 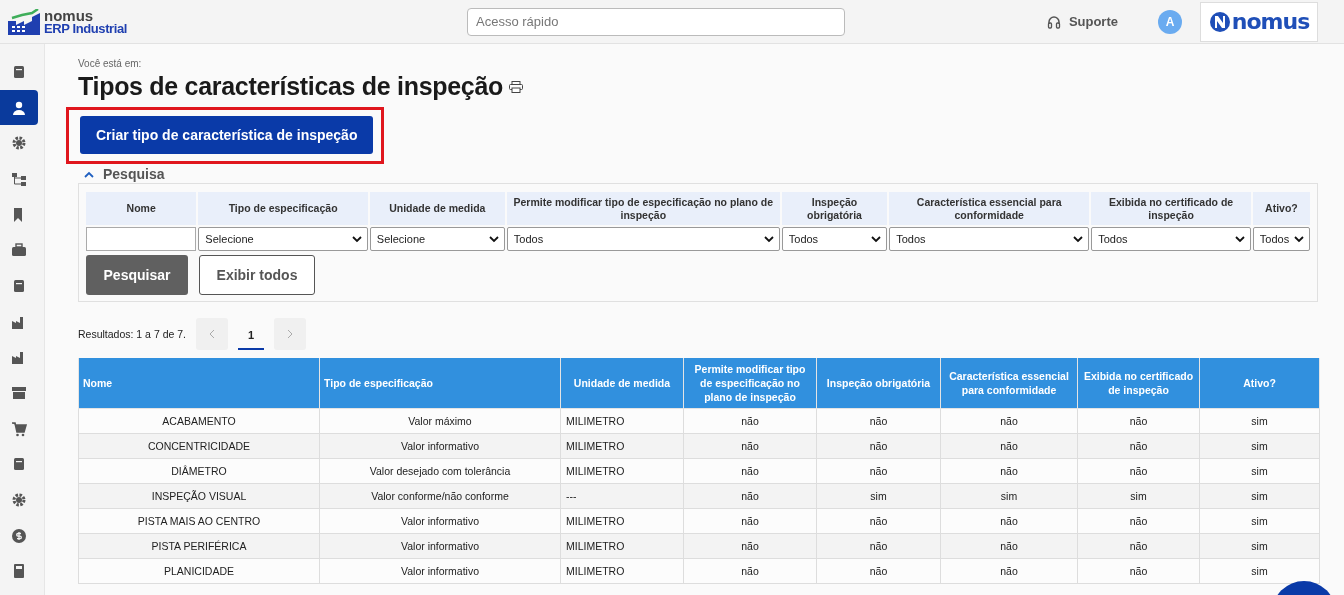 I want to click on document-icon, so click(x=19, y=285).